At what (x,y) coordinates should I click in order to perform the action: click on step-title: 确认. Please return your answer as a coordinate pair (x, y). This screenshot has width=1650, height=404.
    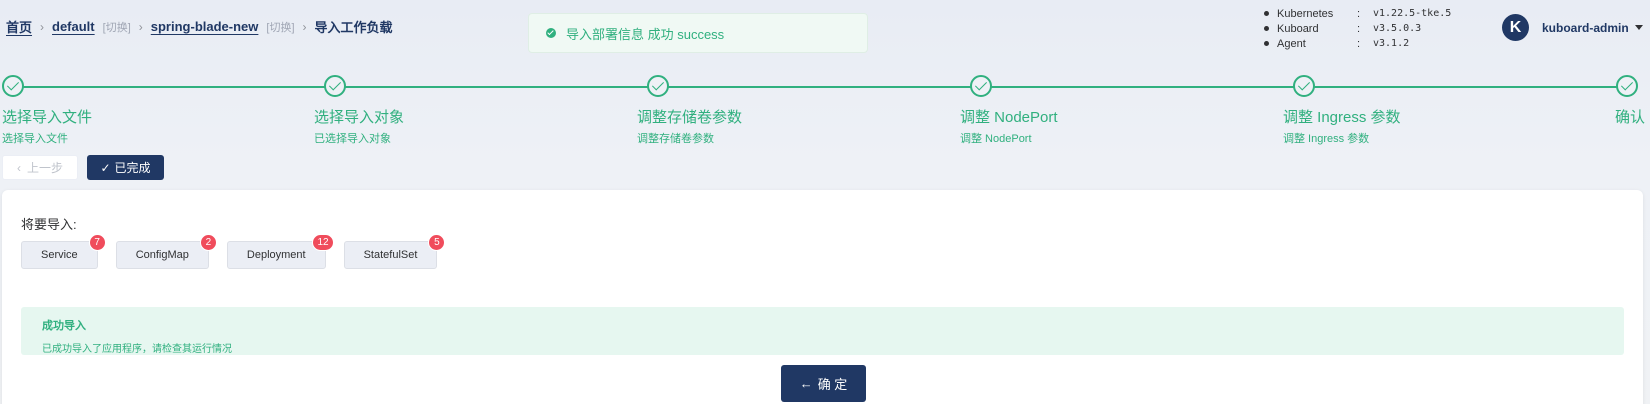
    Looking at the image, I should click on (1630, 117).